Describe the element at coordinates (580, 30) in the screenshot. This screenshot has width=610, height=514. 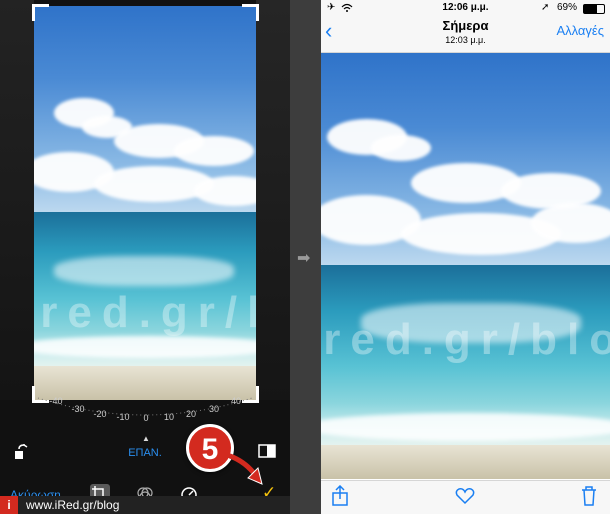
I see `edit-button: Αλλαγές` at that location.